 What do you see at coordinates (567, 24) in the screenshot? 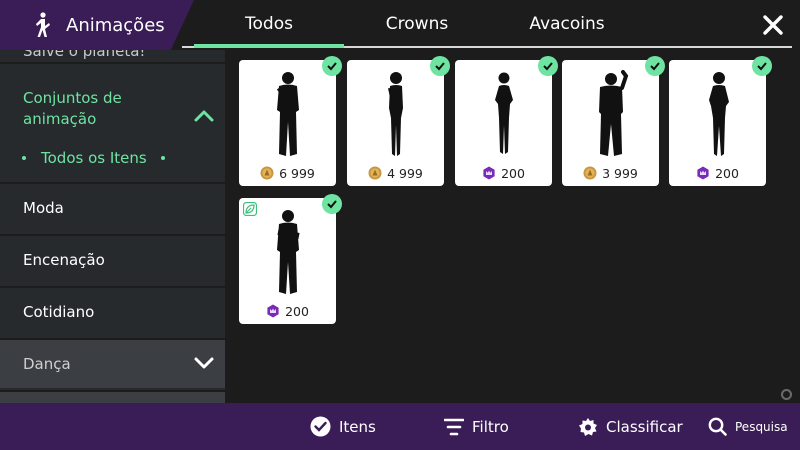
I see `tab-avacoins: Avacoins` at bounding box center [567, 24].